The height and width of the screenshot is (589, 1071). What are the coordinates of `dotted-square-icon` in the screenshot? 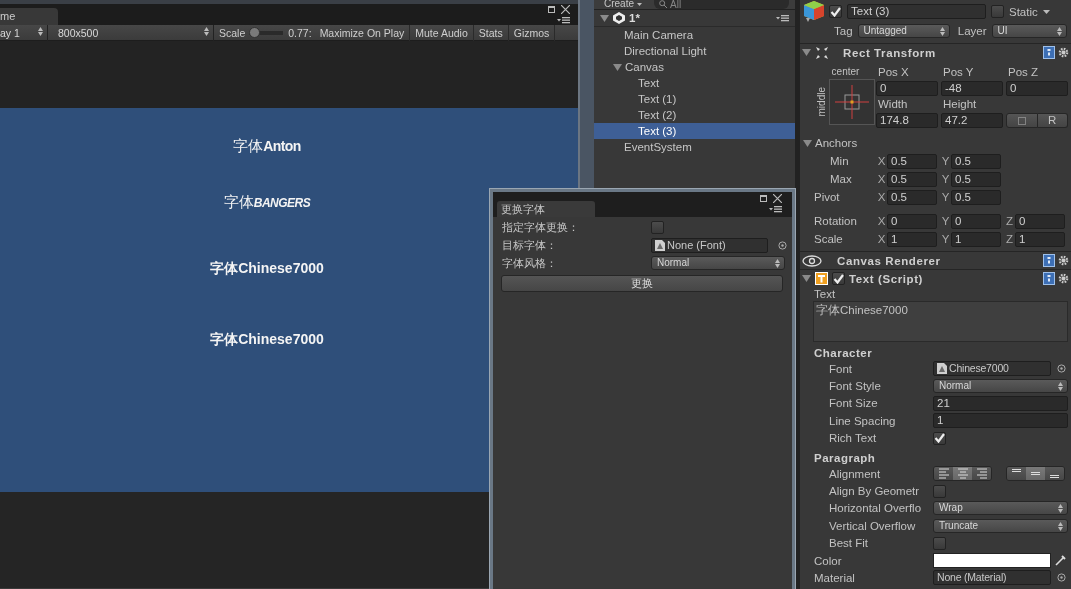 It's located at (1021, 120).